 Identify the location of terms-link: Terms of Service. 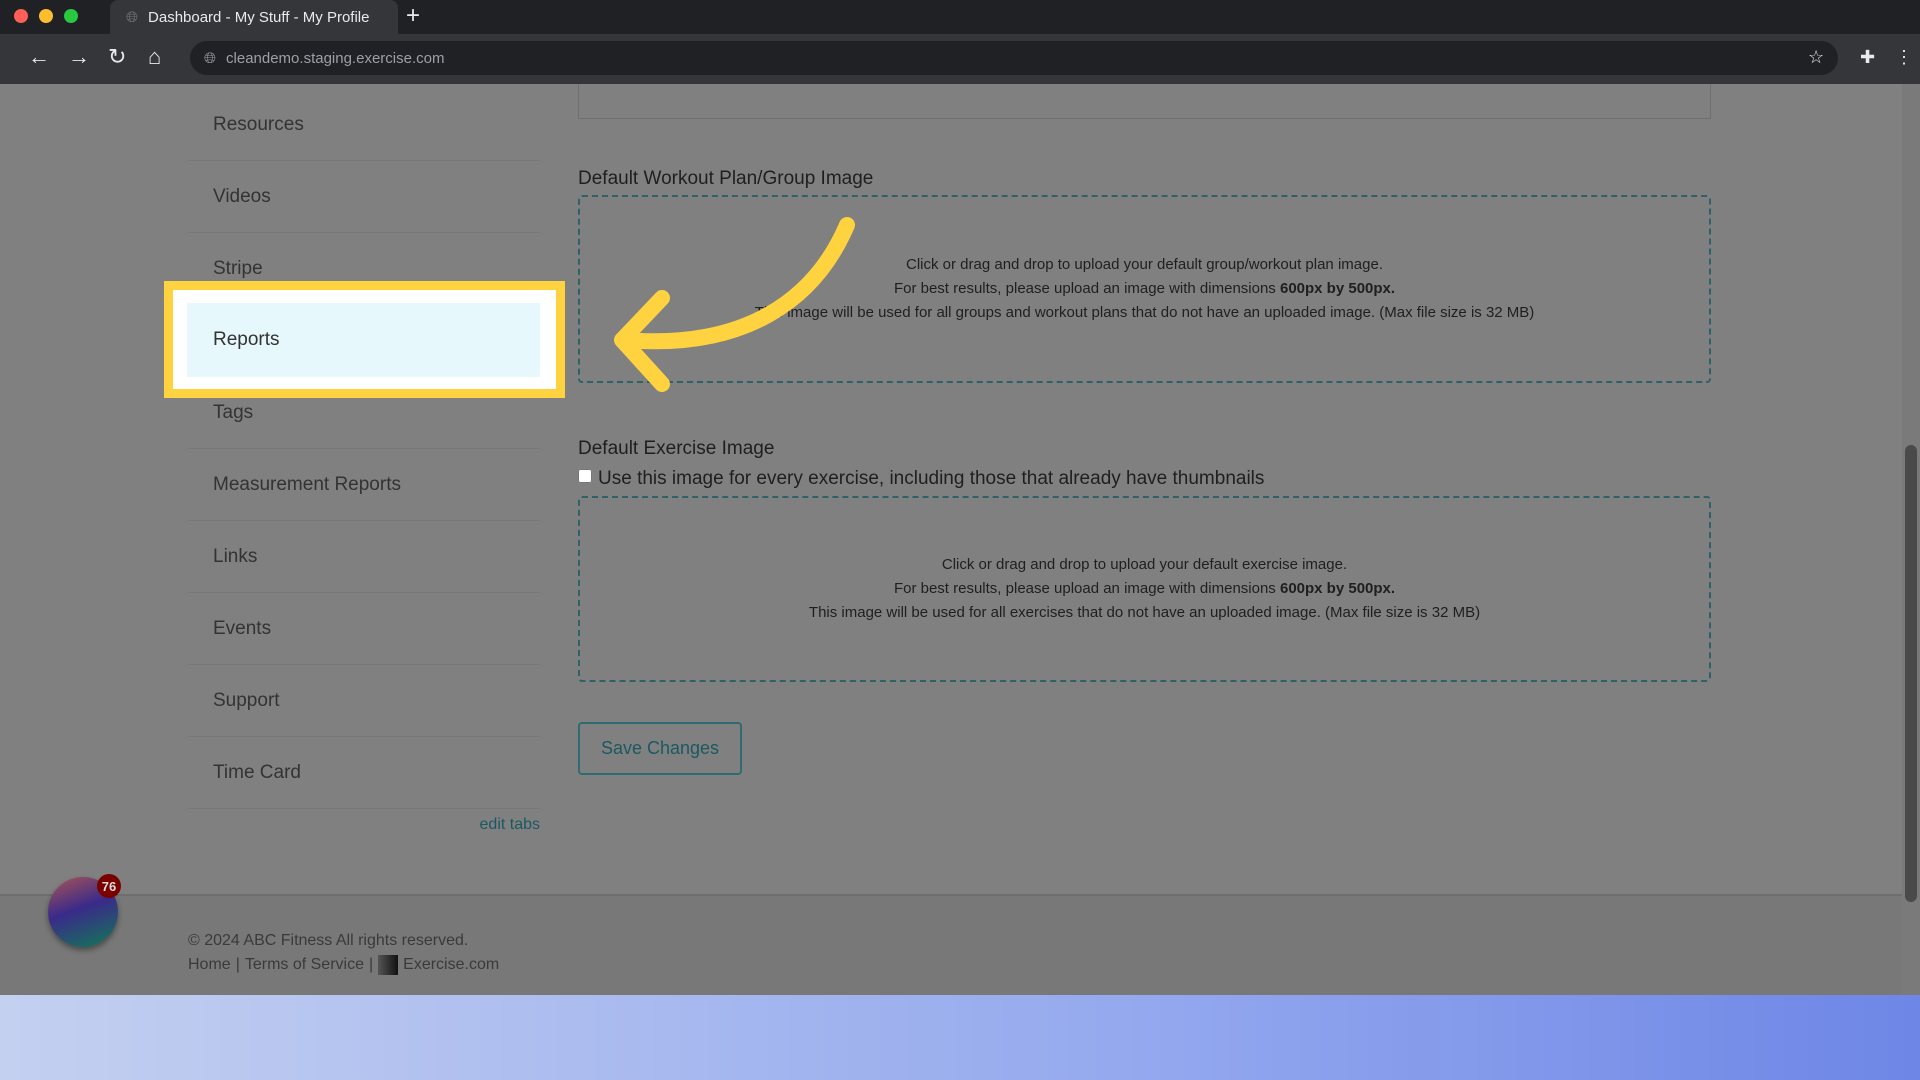
(304, 965).